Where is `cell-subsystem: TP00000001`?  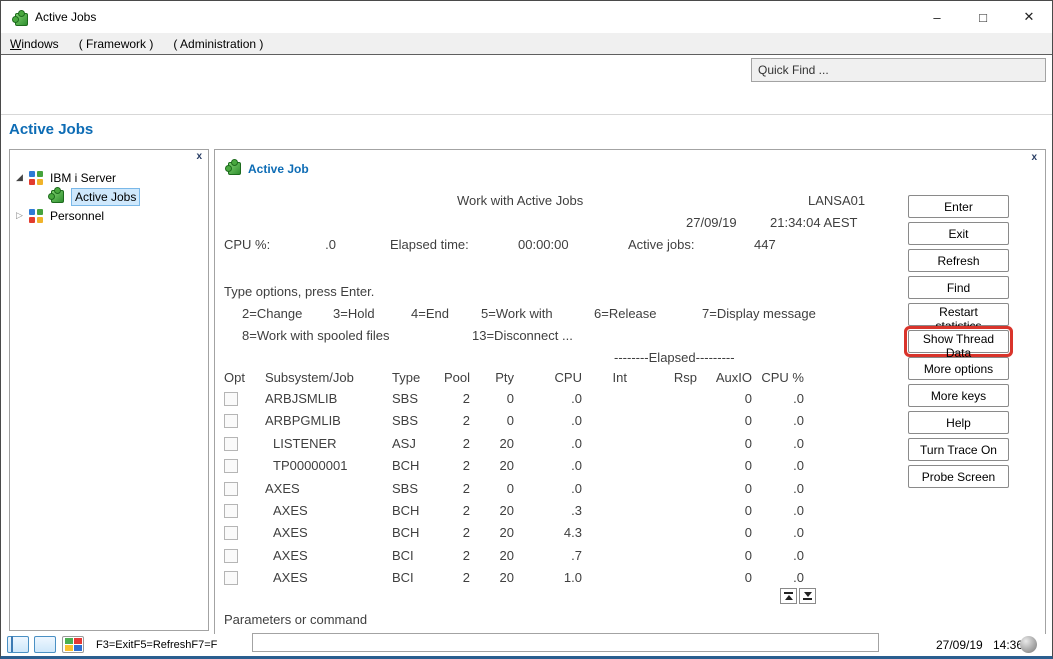 cell-subsystem: TP00000001 is located at coordinates (310, 466).